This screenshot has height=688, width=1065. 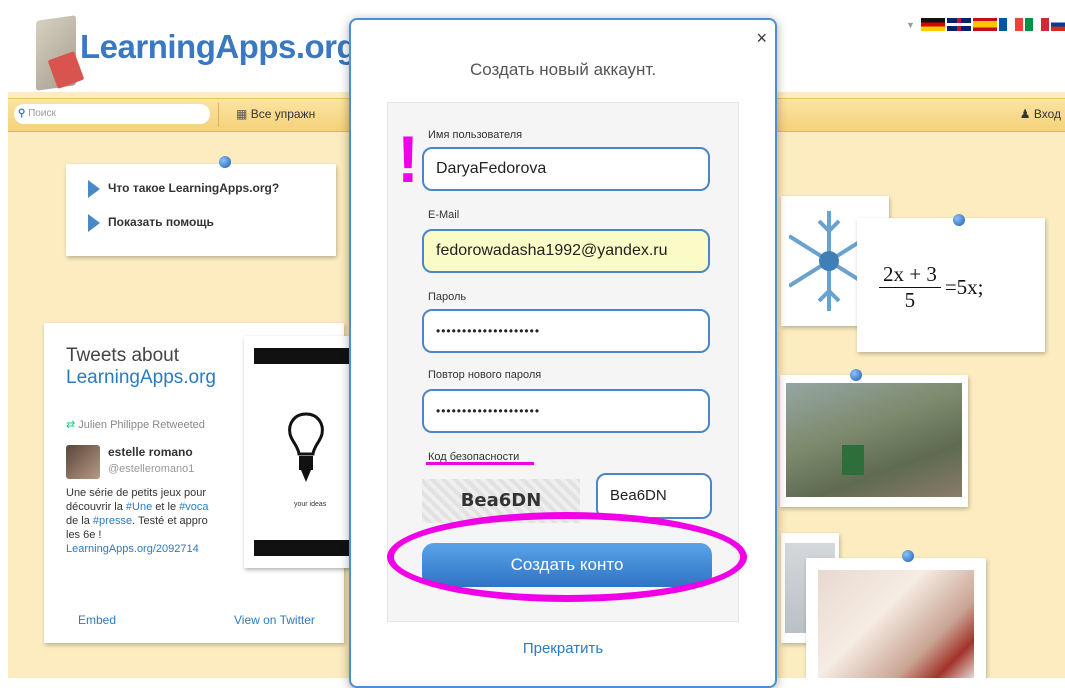 I want to click on username-label: Имя пользователя, so click(x=475, y=135).